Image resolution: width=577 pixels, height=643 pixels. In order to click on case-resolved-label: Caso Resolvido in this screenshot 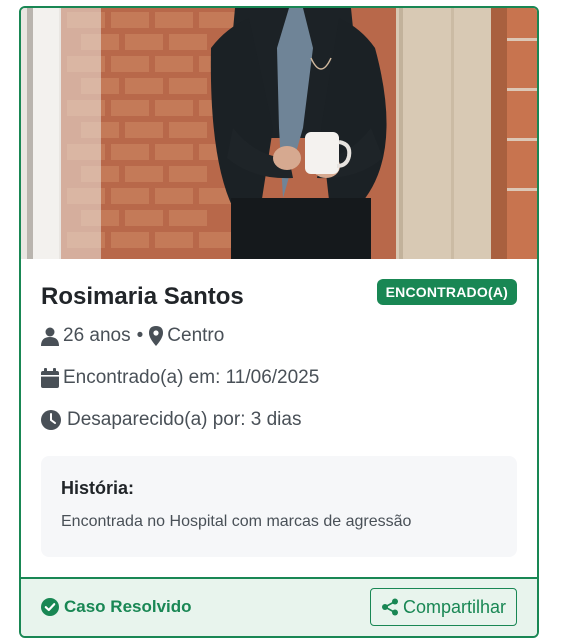, I will do `click(116, 607)`.